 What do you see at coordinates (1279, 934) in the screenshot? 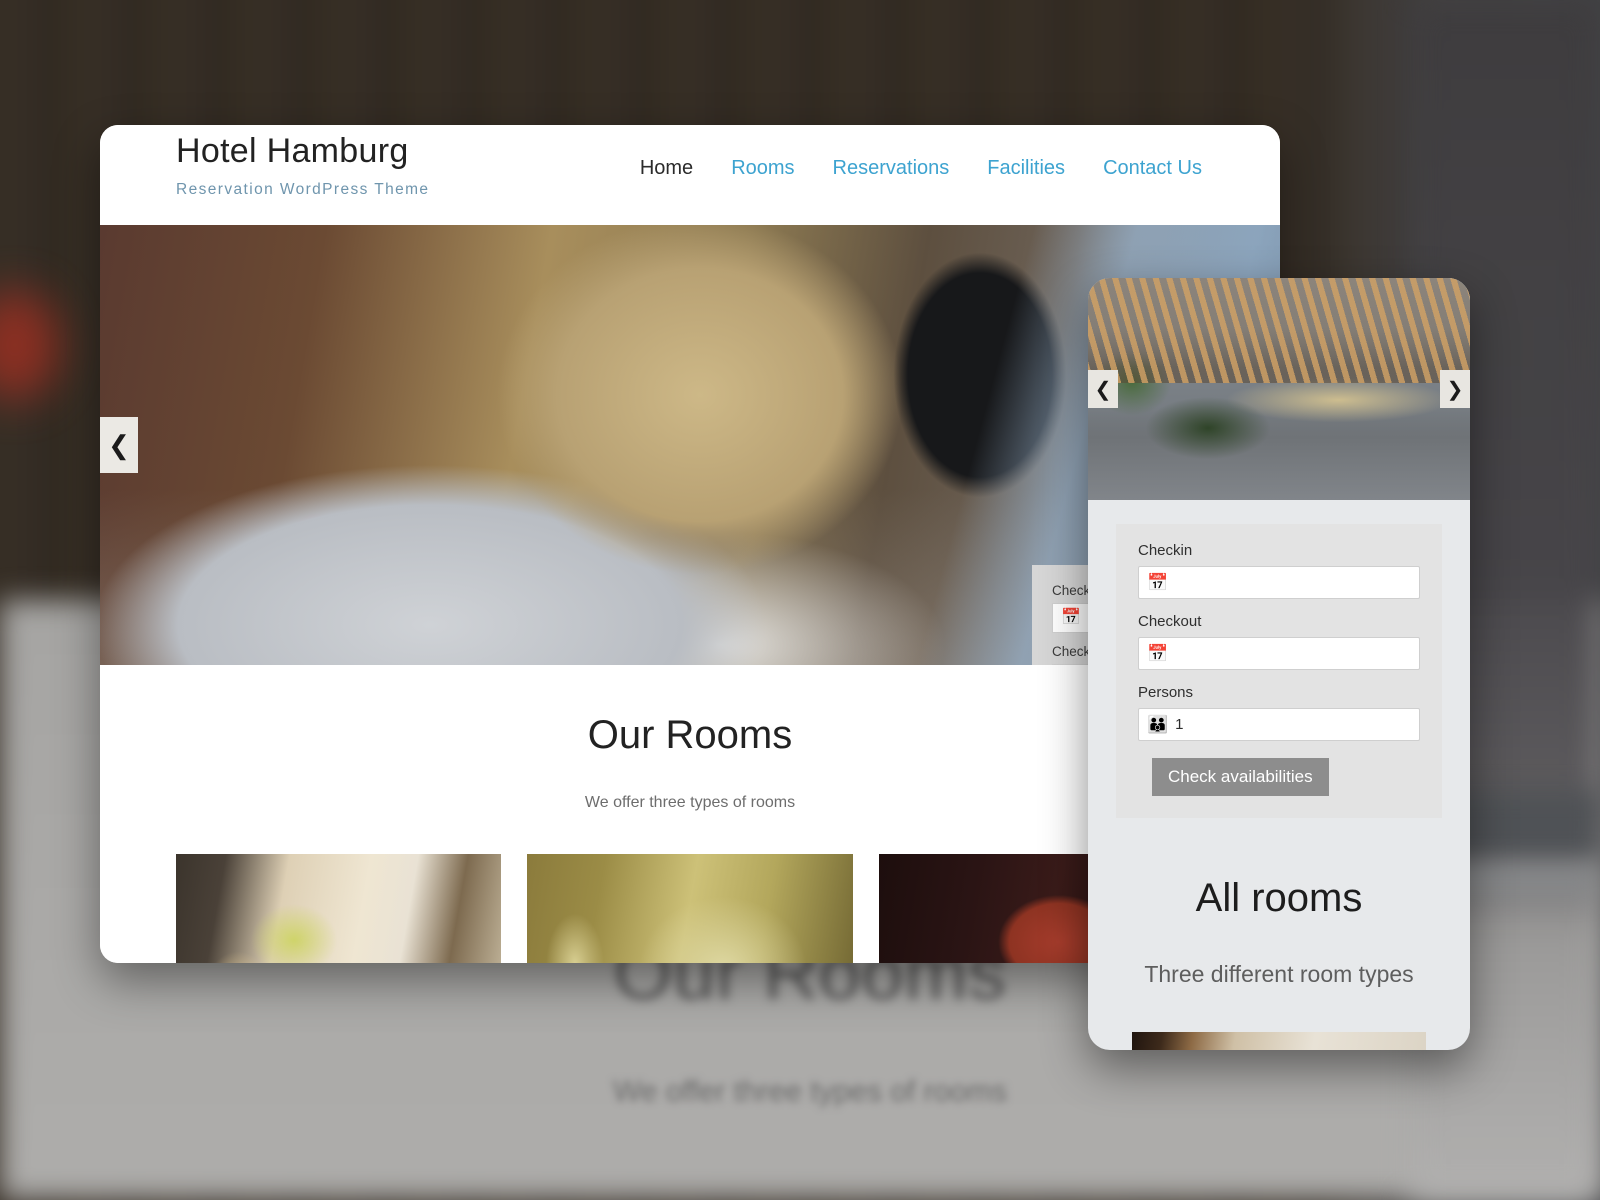
I see `mobile-rooms-section: All rooms Three different room types` at bounding box center [1279, 934].